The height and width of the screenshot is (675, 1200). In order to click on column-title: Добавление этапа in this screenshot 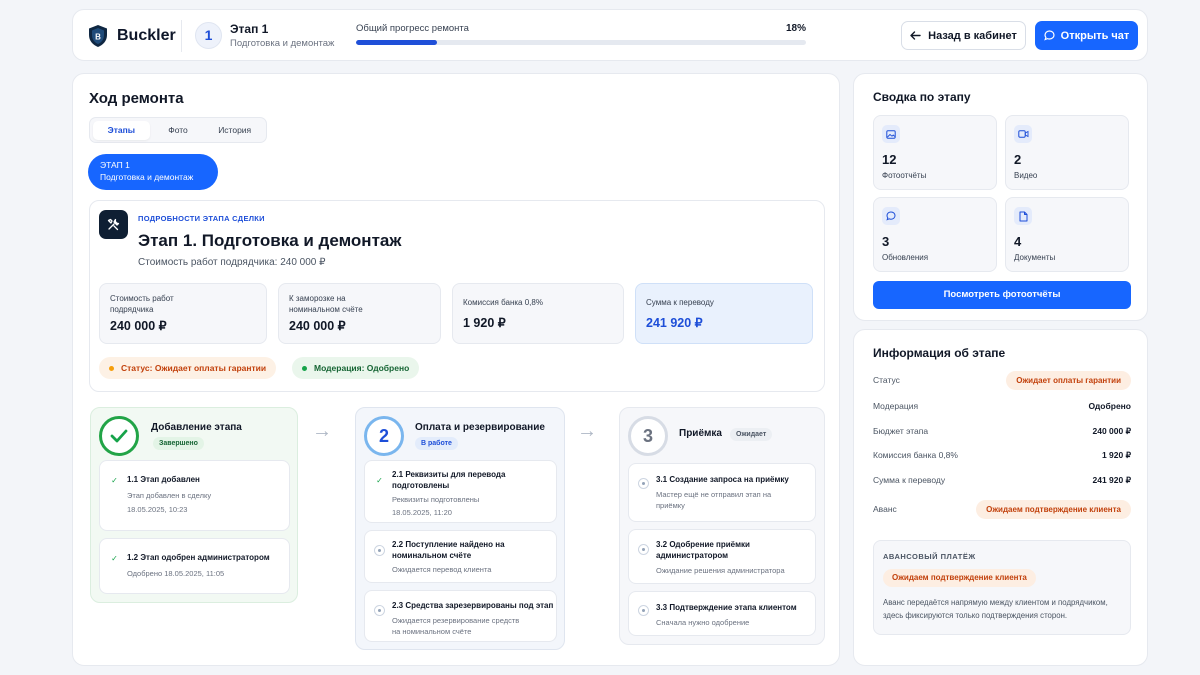, I will do `click(196, 427)`.